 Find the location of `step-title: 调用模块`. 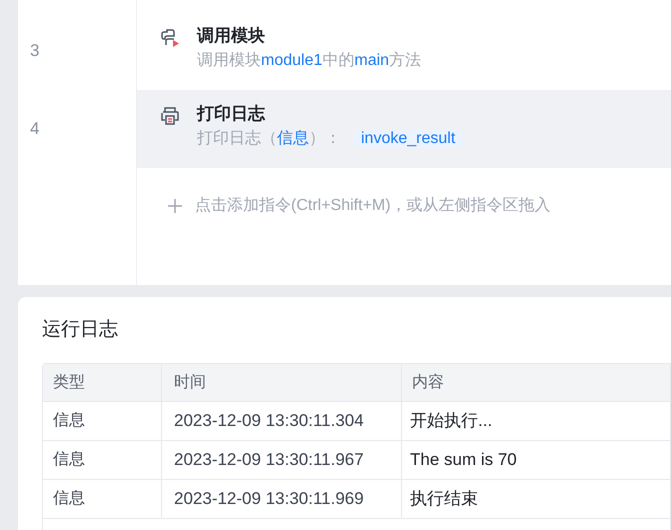

step-title: 调用模块 is located at coordinates (231, 36).